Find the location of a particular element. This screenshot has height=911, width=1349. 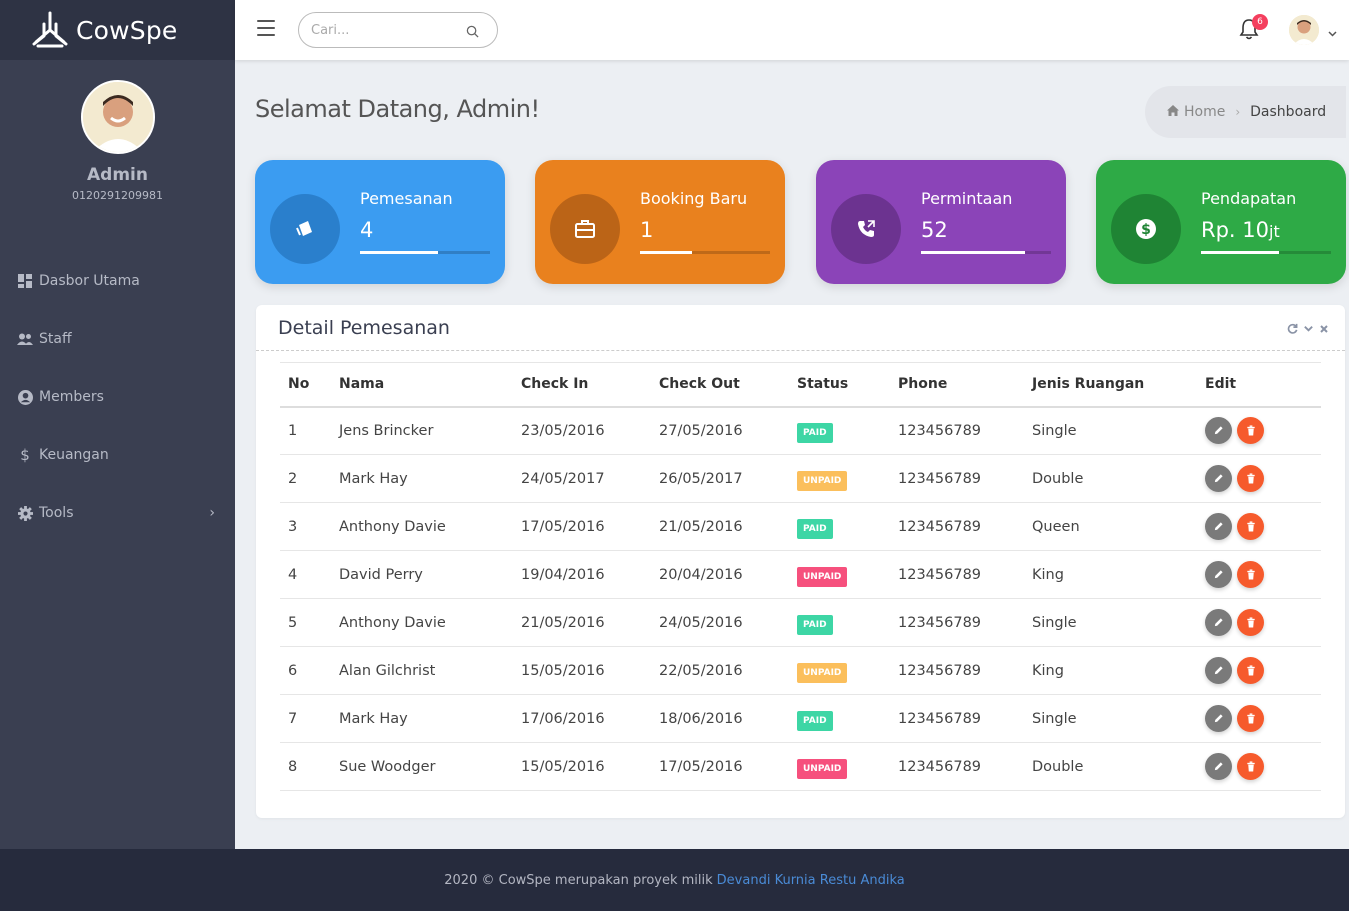

gear-icon is located at coordinates (25, 513).